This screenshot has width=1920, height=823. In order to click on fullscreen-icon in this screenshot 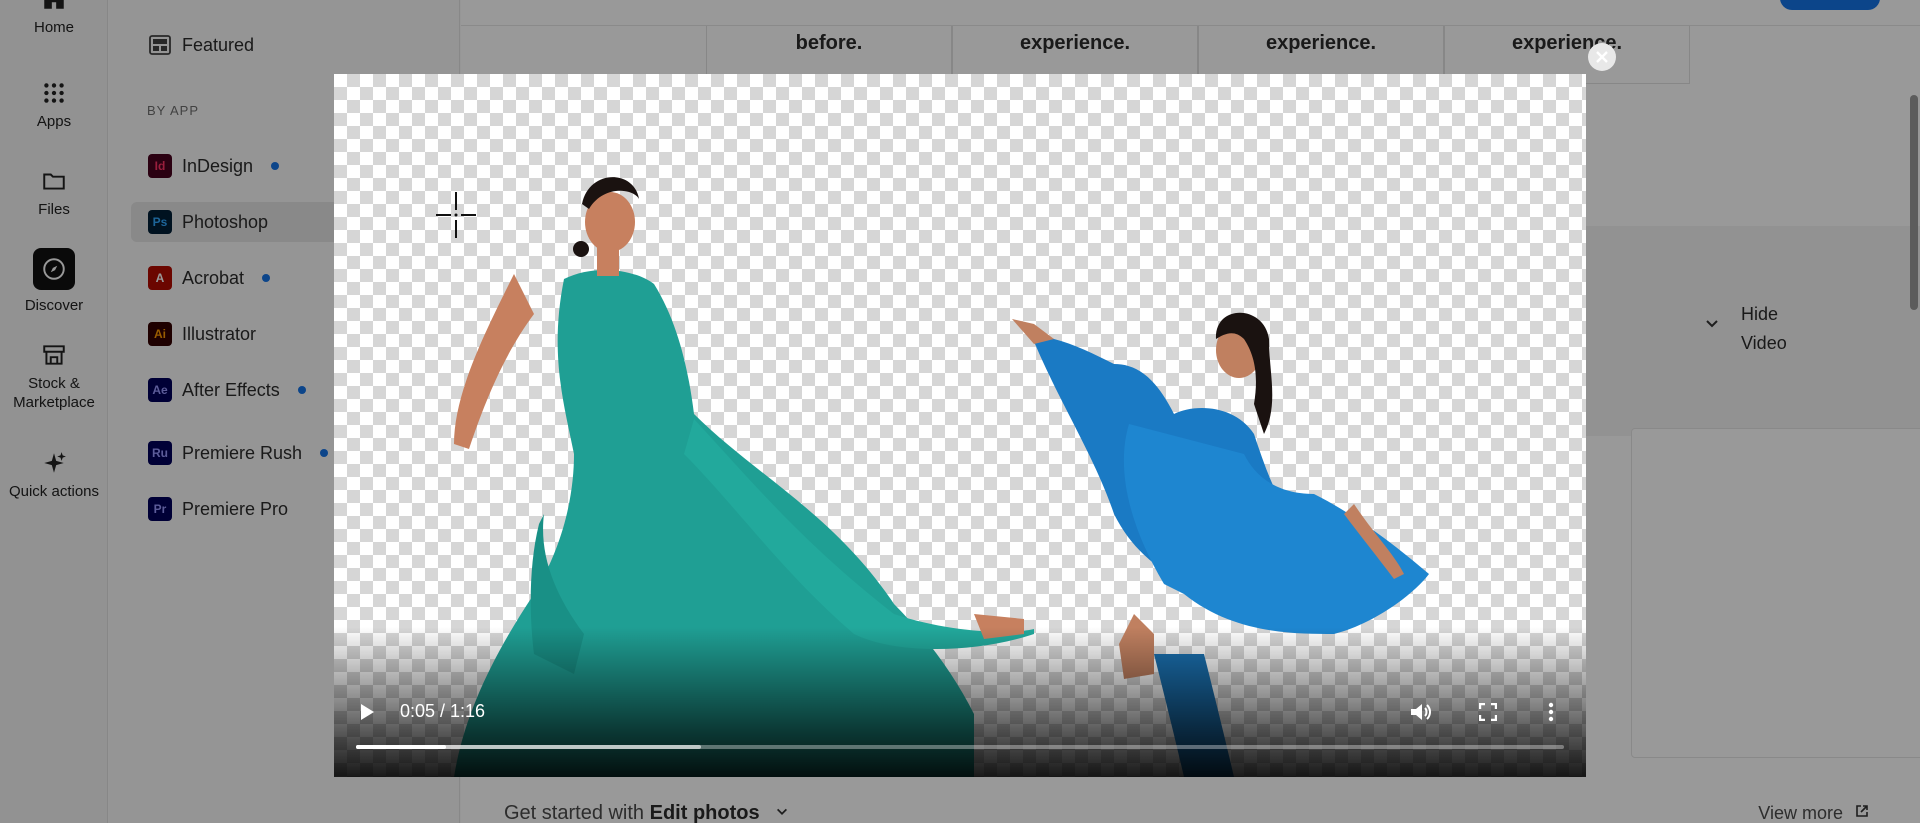, I will do `click(1488, 712)`.